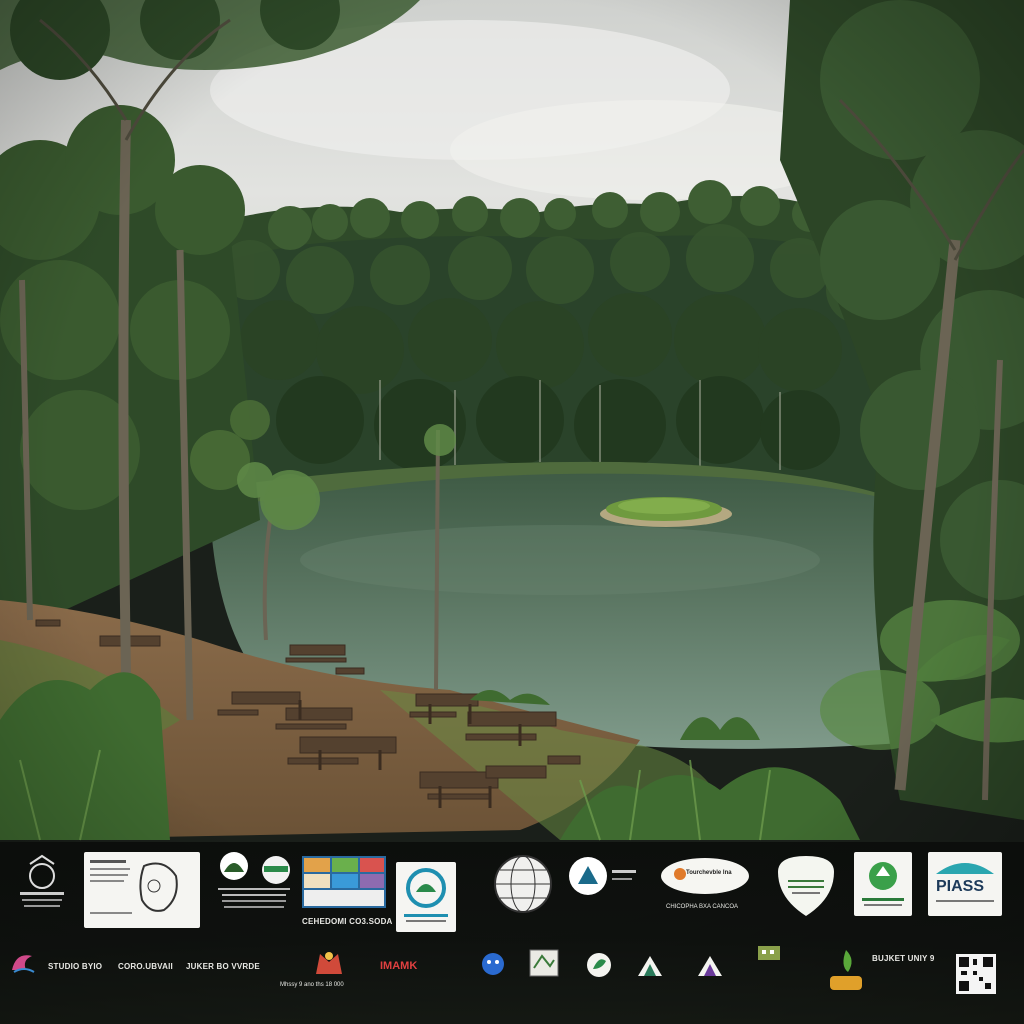  What do you see at coordinates (42, 884) in the screenshot?
I see `badge-icon` at bounding box center [42, 884].